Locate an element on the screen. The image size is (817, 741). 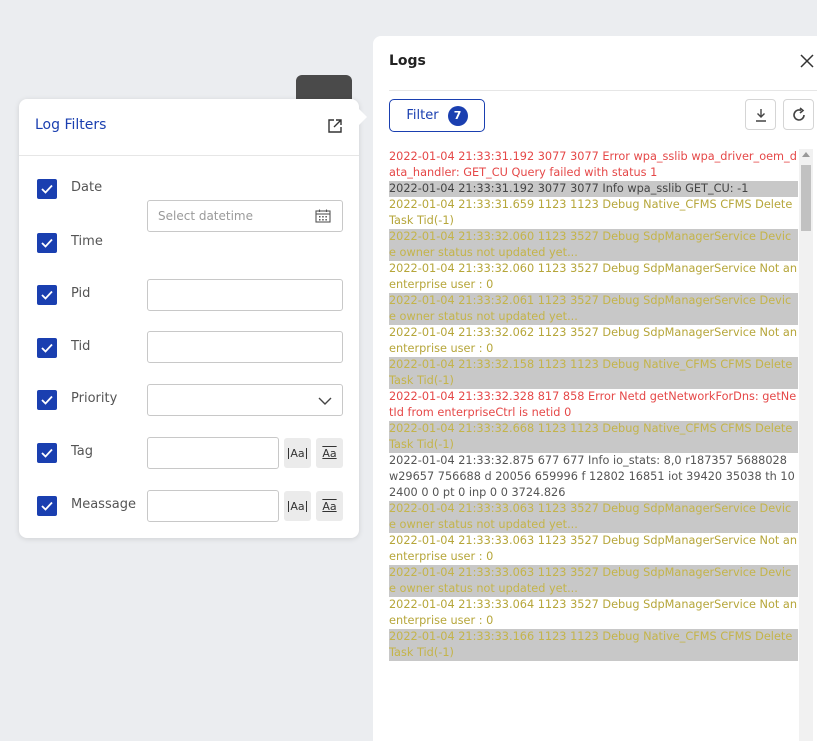
scroll-thumb is located at coordinates (806, 198).